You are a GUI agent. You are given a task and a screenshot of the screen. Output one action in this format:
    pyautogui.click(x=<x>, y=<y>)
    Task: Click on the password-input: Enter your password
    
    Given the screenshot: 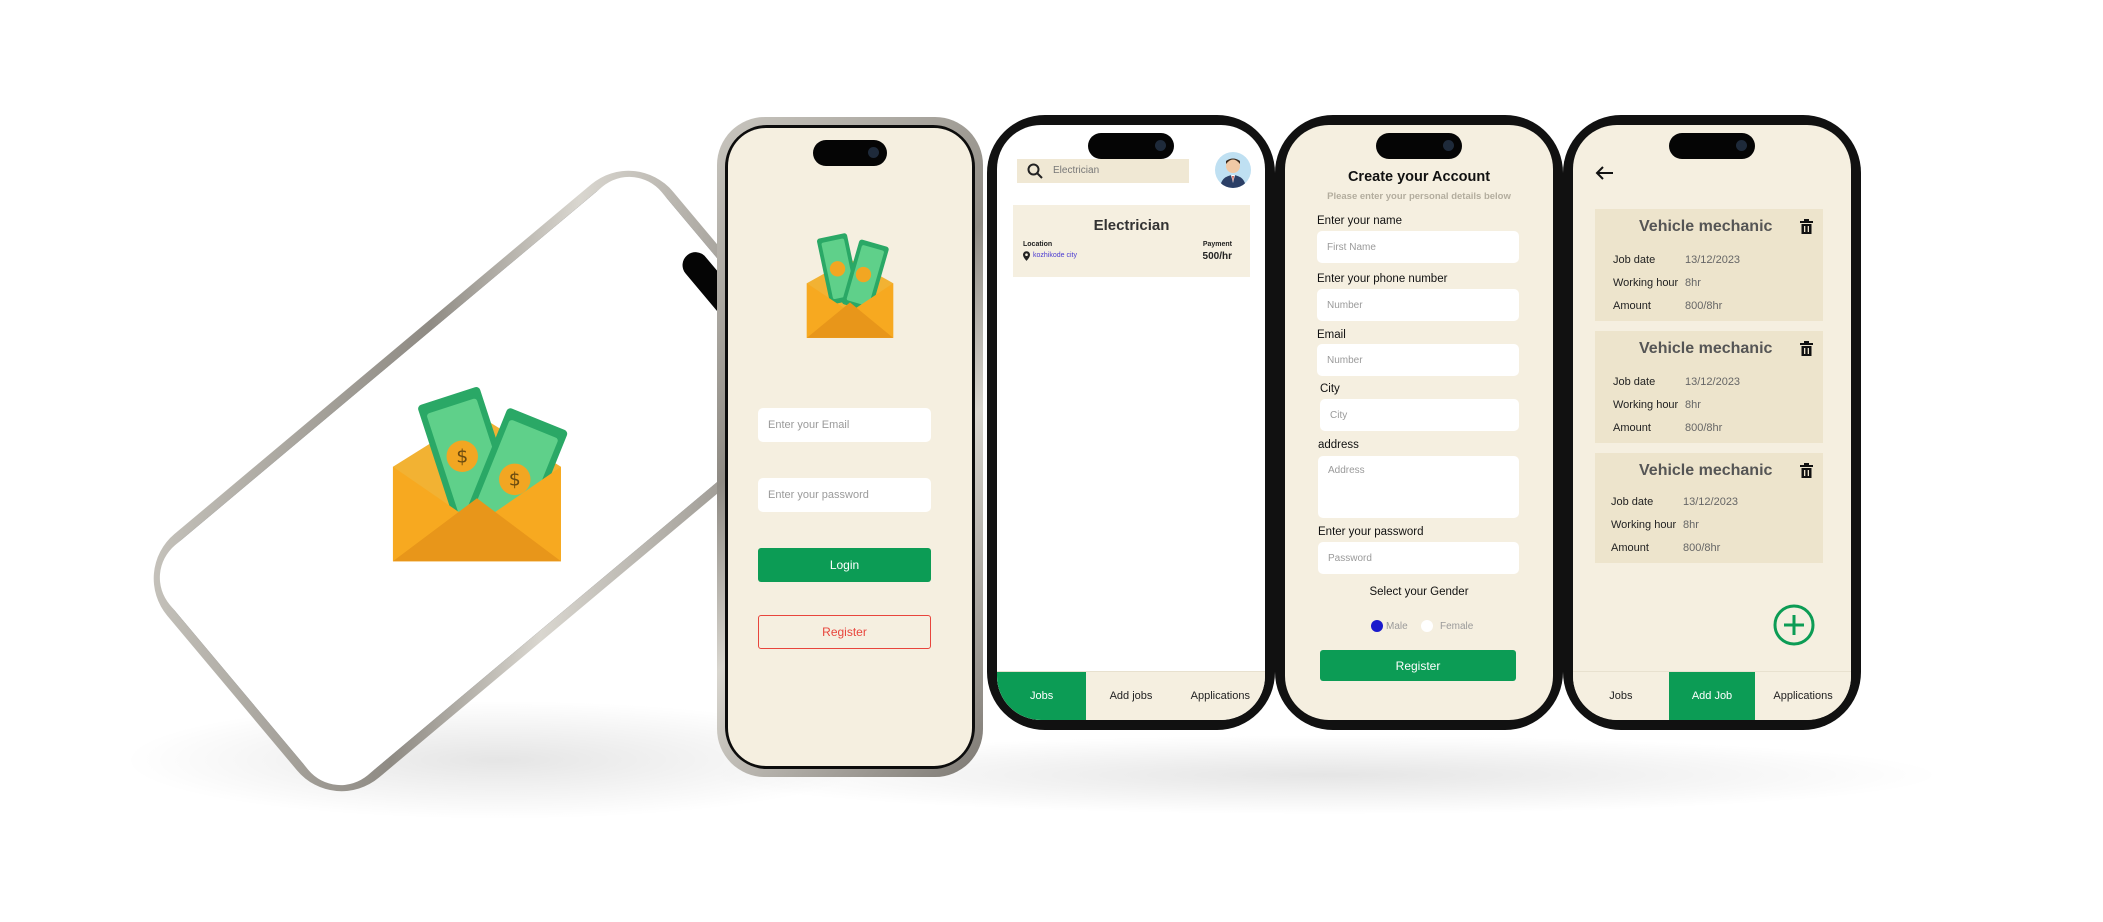 What is the action you would take?
    pyautogui.click(x=844, y=495)
    